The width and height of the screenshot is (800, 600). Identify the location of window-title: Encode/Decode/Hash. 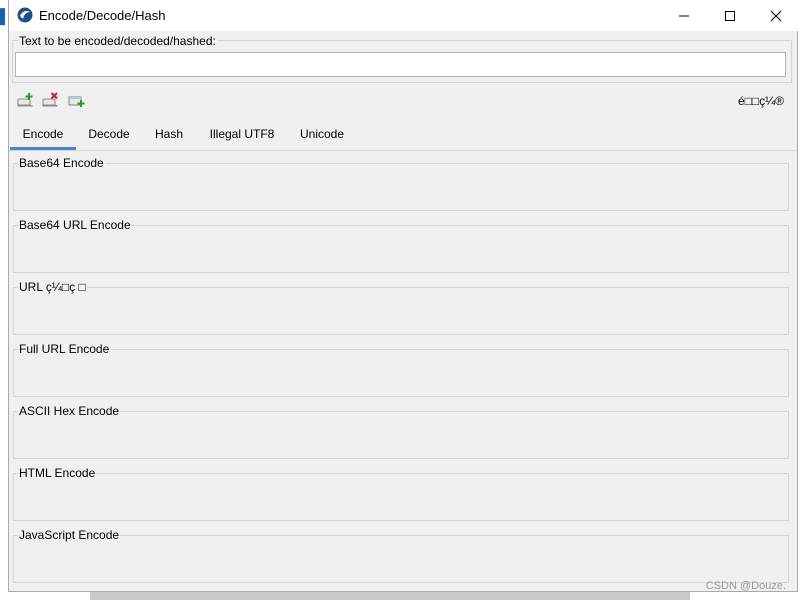
(102, 15).